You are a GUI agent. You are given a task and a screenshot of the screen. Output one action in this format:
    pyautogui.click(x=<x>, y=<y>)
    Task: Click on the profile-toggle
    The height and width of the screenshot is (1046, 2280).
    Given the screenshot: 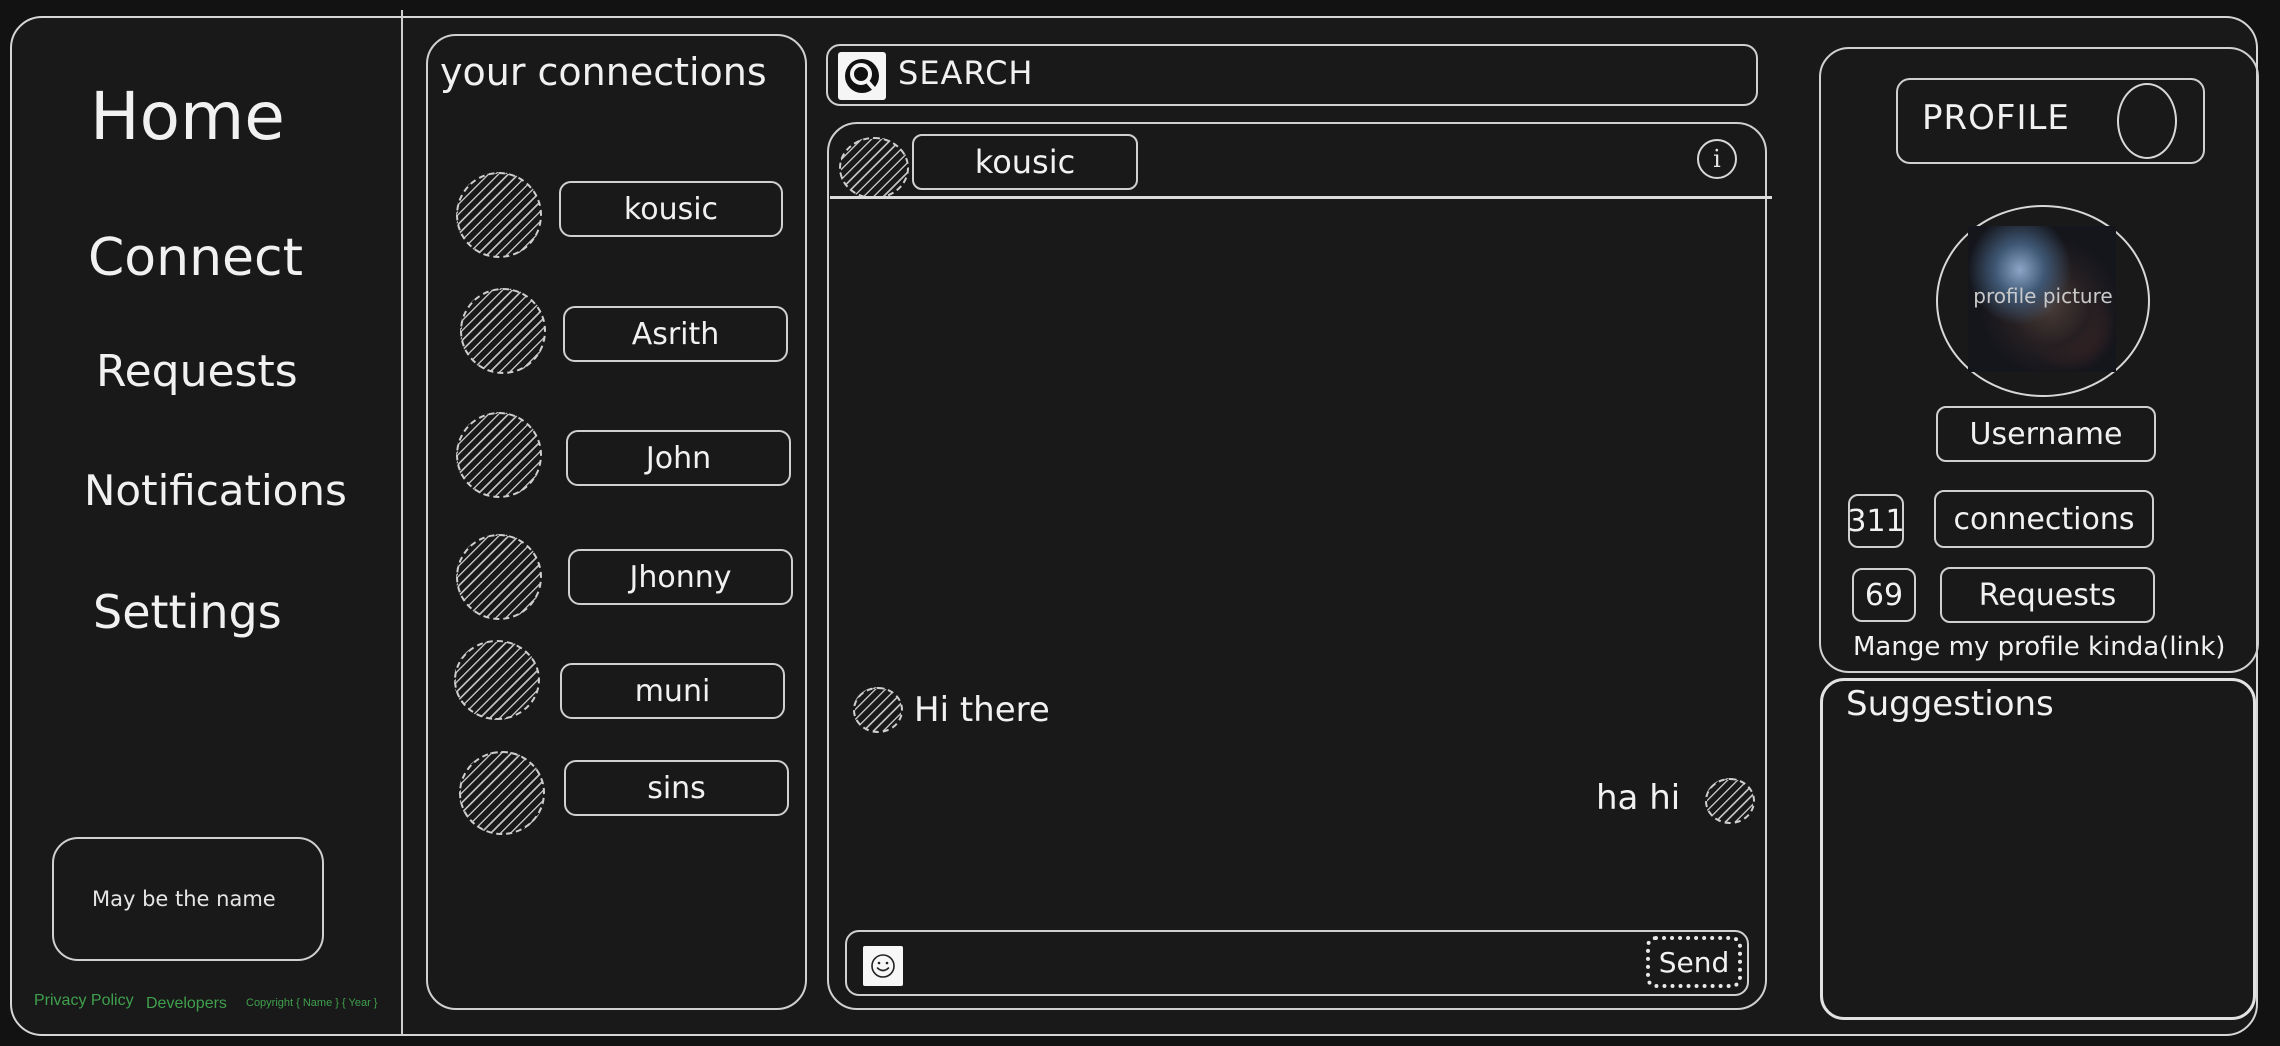 What is the action you would take?
    pyautogui.click(x=2147, y=121)
    